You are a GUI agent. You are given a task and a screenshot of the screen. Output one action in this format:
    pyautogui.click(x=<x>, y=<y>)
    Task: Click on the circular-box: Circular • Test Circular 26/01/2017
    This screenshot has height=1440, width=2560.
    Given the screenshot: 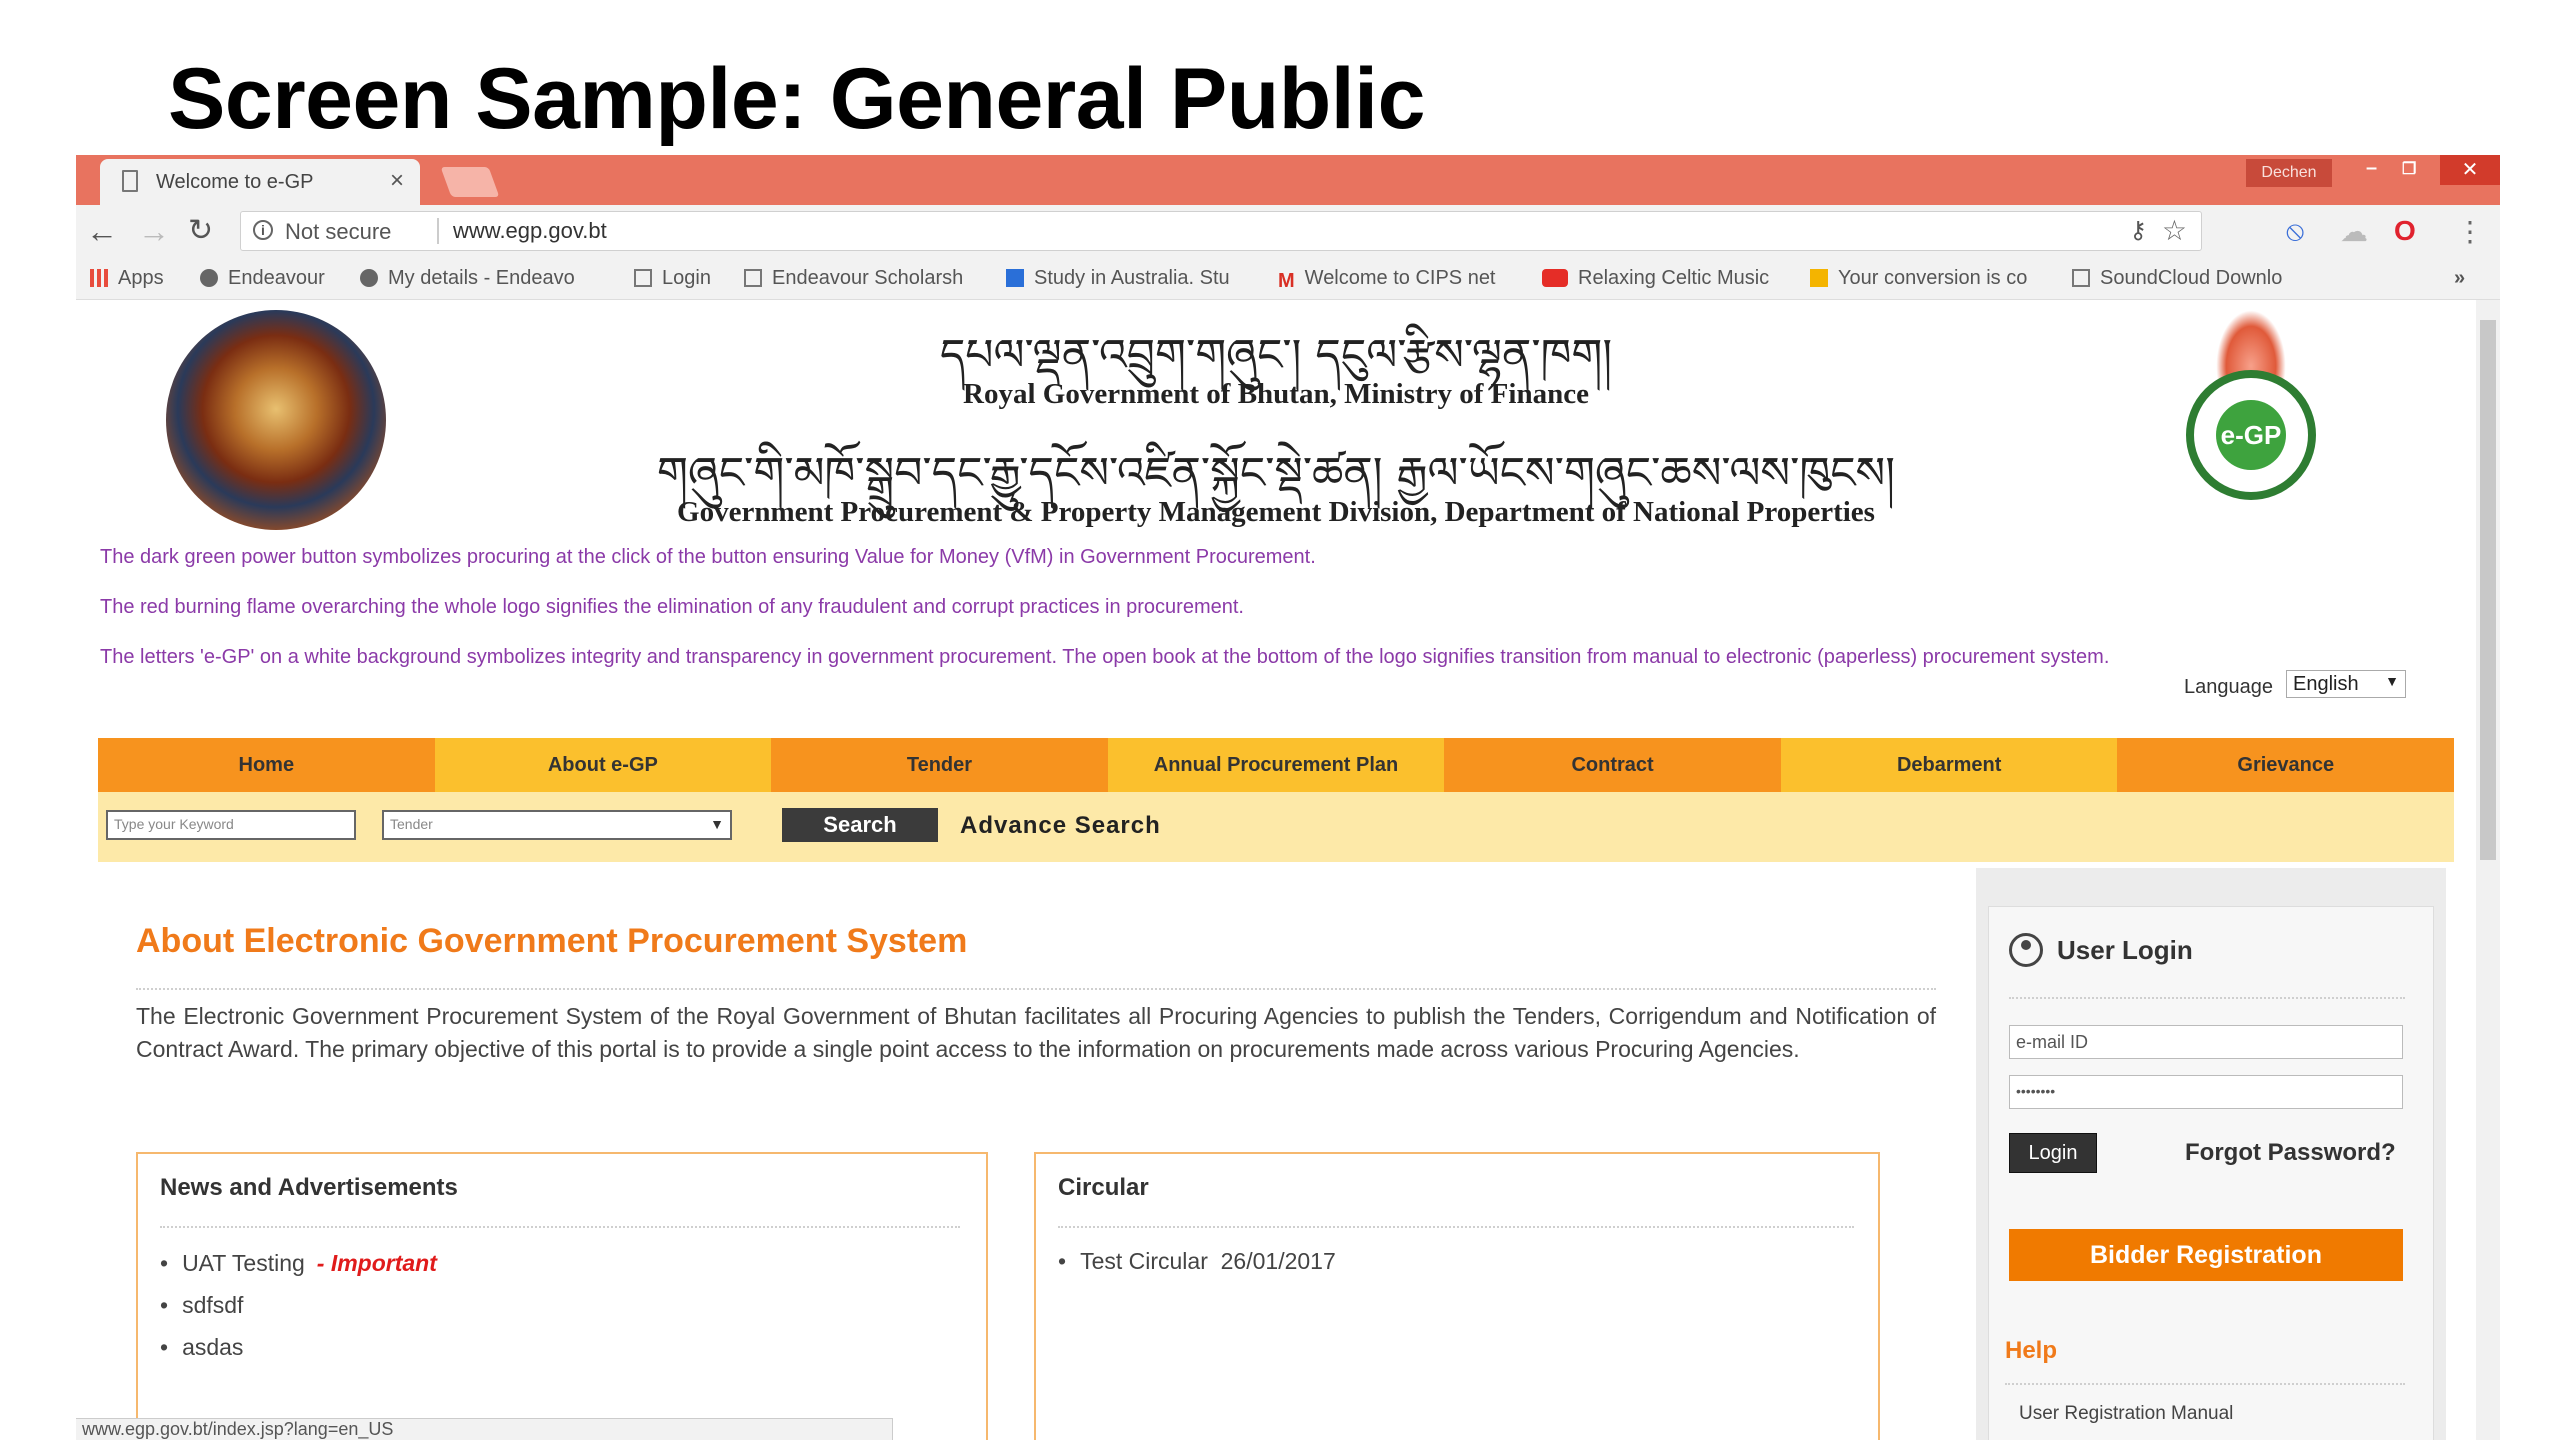 What is the action you would take?
    pyautogui.click(x=1457, y=1296)
    